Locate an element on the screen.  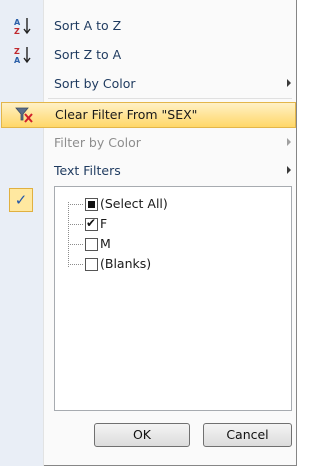
clear-filter-label: Clear Filter From "SEX" is located at coordinates (126, 114).